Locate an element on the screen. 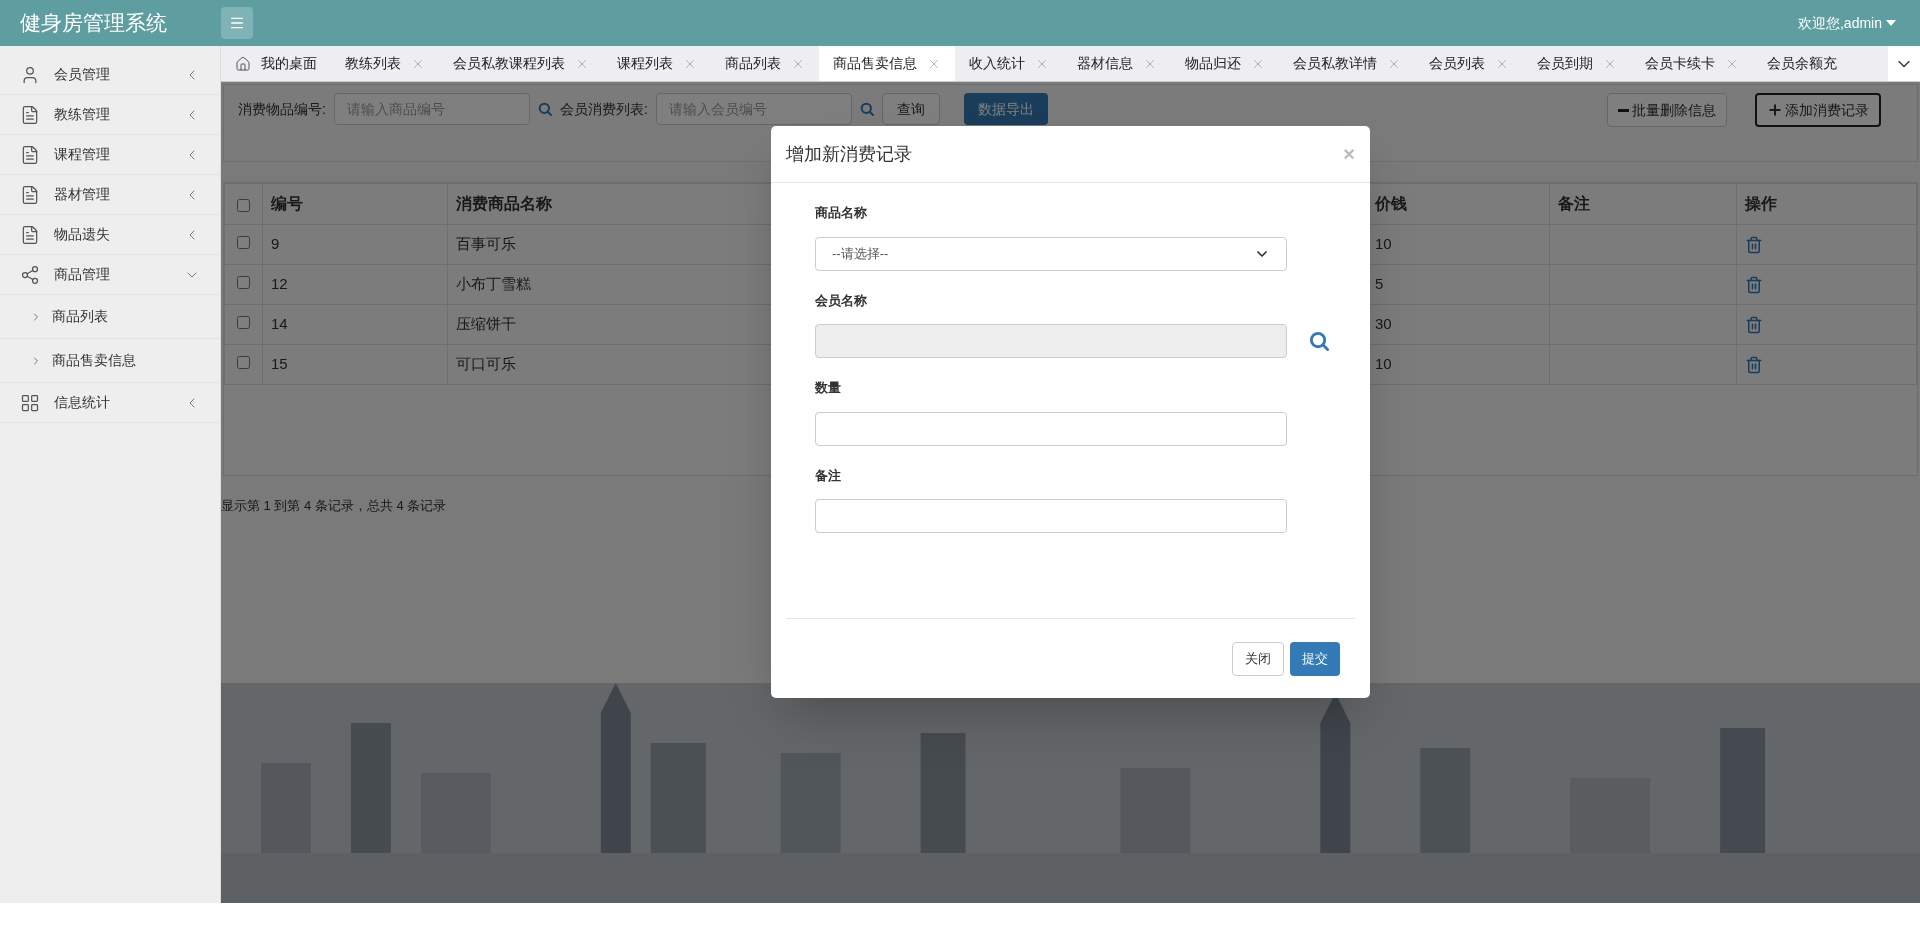 The width and height of the screenshot is (1920, 945). tab: 课程列表 is located at coordinates (657, 63).